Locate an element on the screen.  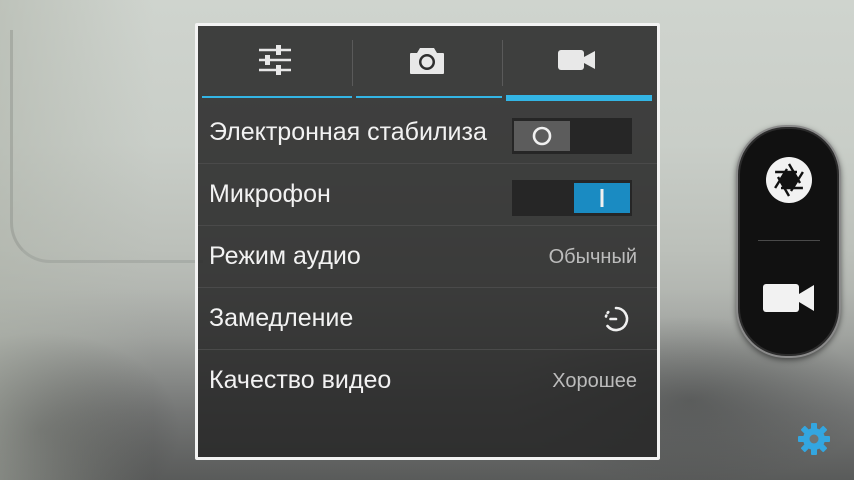
settings-tabs is located at coordinates (427, 64).